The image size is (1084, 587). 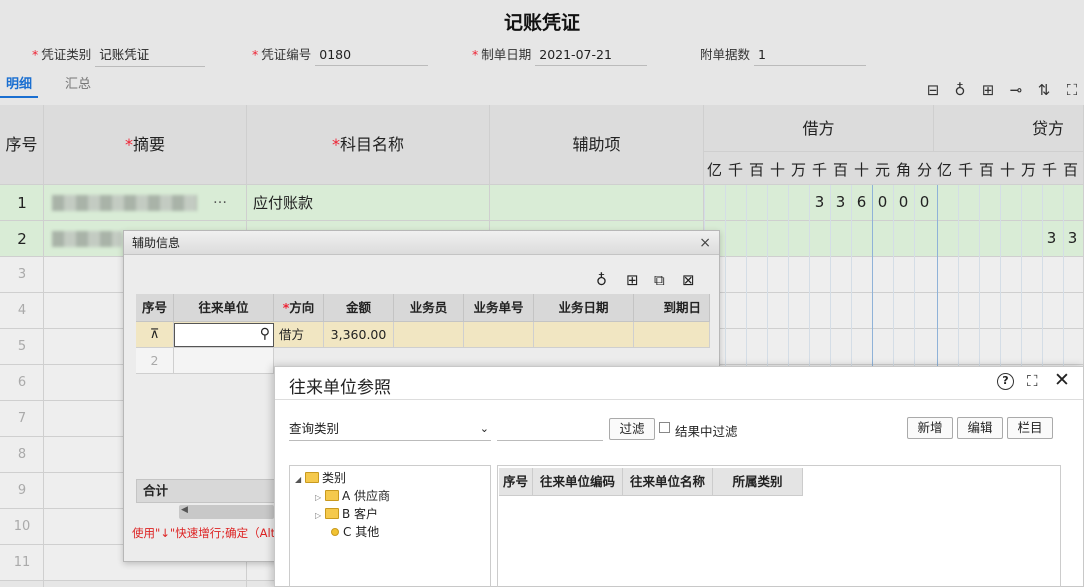 What do you see at coordinates (597, 145) in the screenshot?
I see `col-aux-header: 辅助项` at bounding box center [597, 145].